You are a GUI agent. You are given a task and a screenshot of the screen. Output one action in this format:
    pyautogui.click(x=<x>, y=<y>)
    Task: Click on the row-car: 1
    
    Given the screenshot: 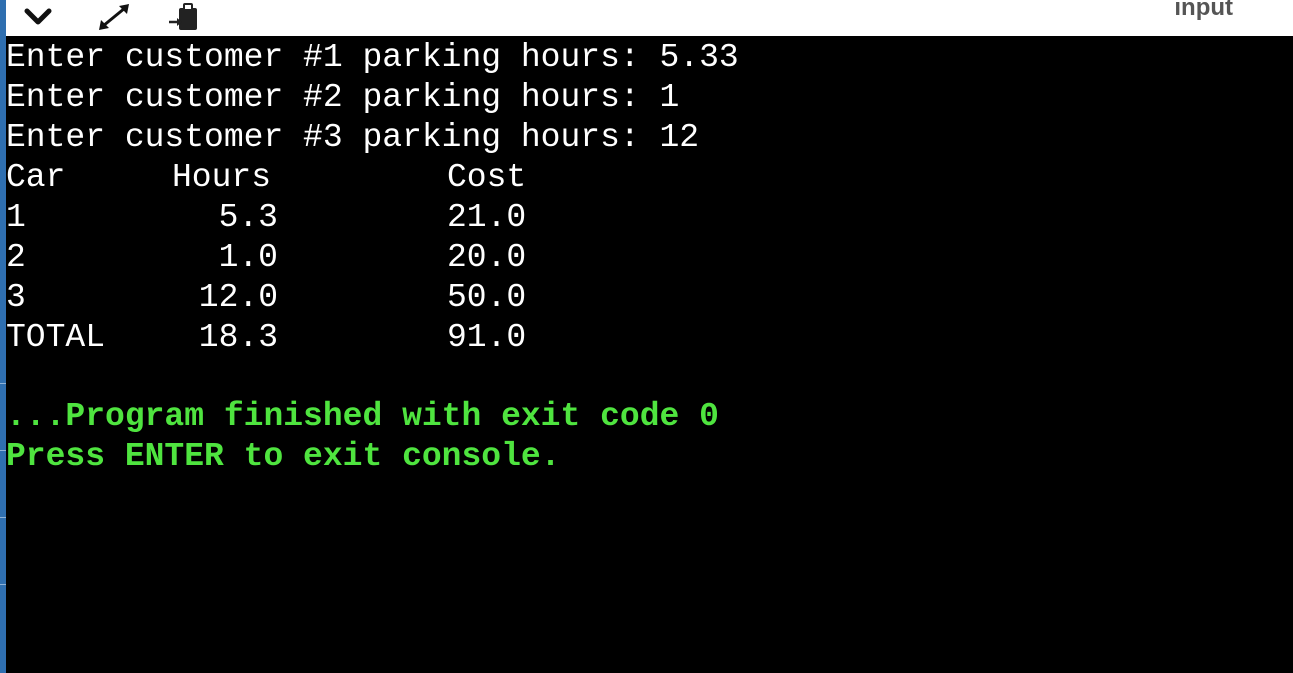 What is the action you would take?
    pyautogui.click(x=16, y=217)
    